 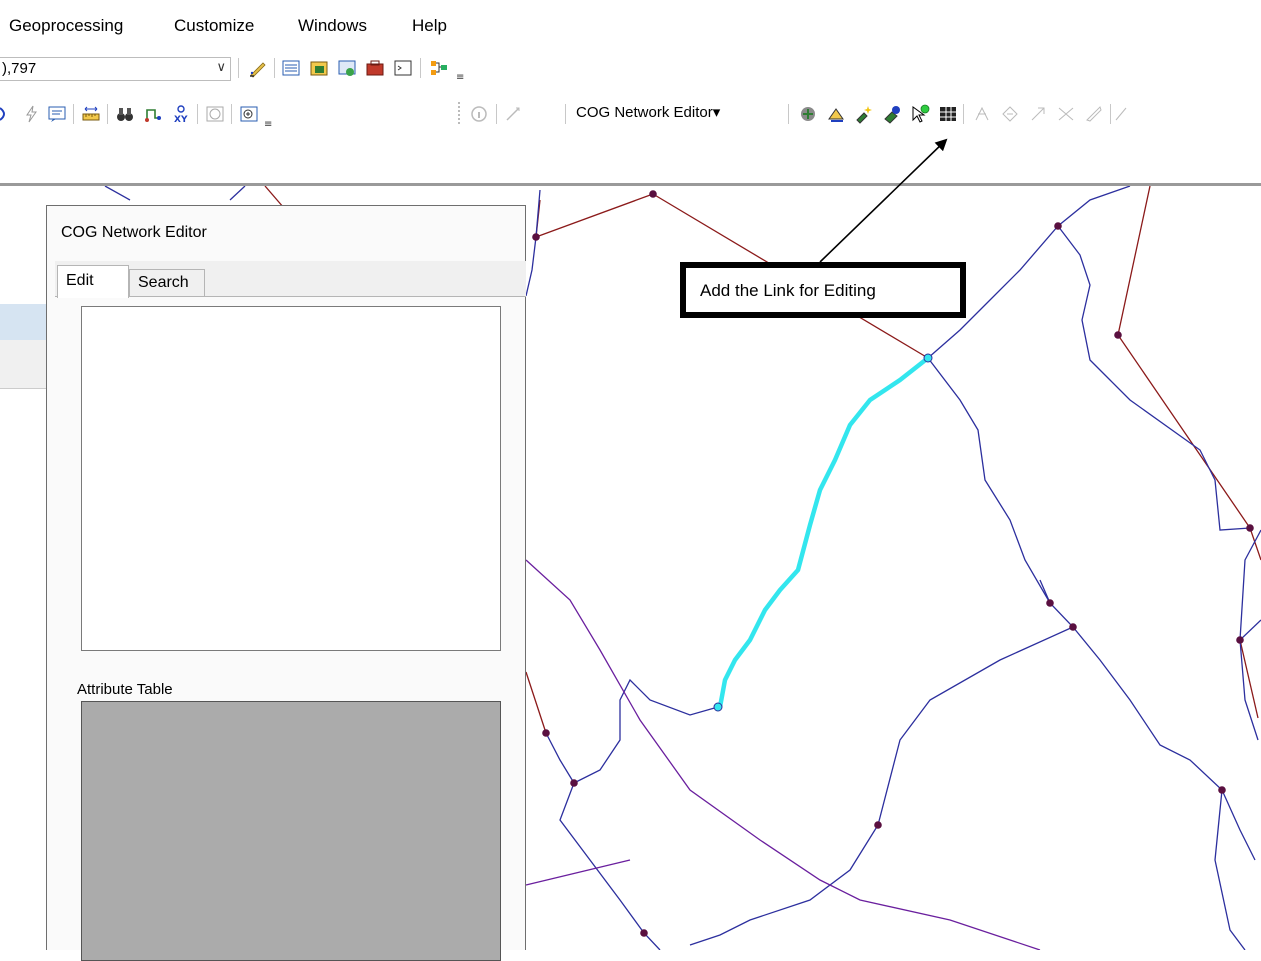 What do you see at coordinates (920, 114) in the screenshot?
I see `add-link-for-editing-icon` at bounding box center [920, 114].